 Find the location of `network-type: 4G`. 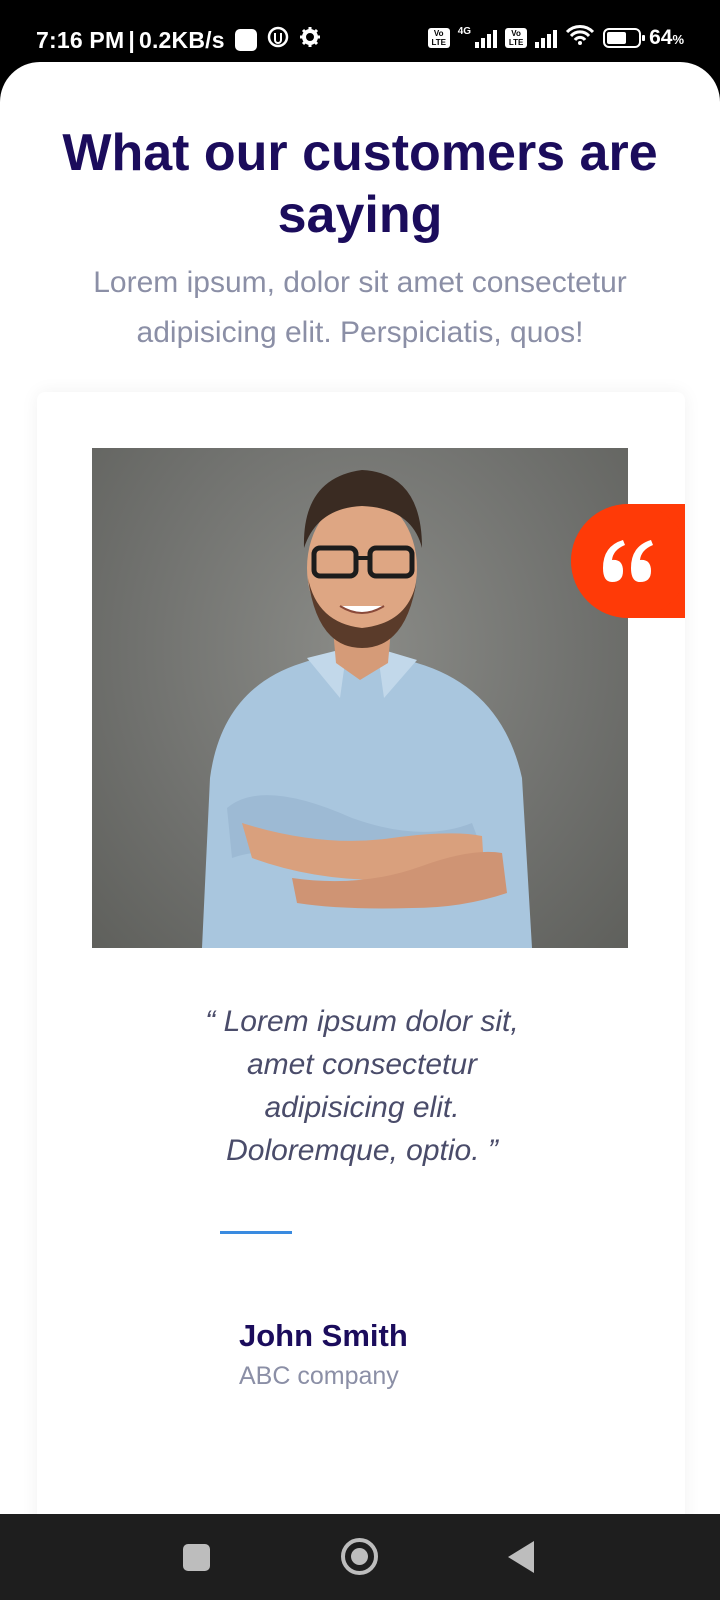

network-type: 4G is located at coordinates (464, 31).